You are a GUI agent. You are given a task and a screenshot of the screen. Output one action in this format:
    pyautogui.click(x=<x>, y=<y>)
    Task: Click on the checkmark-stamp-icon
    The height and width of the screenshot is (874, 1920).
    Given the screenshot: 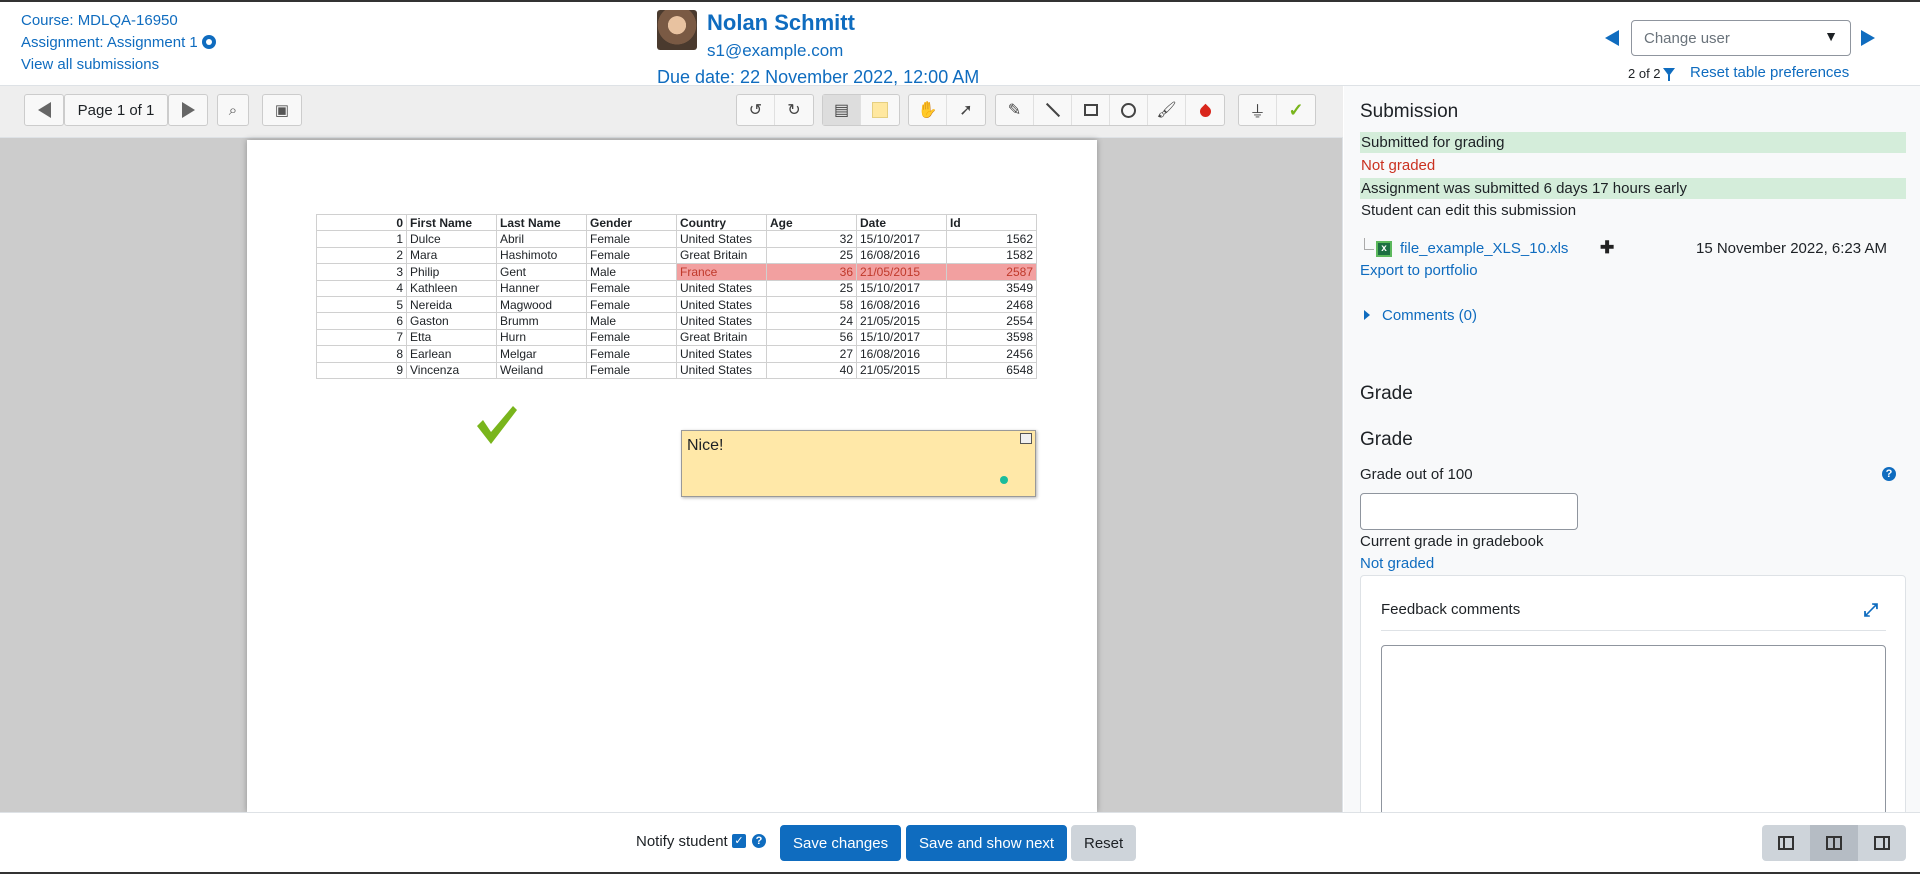 What is the action you would take?
    pyautogui.click(x=497, y=424)
    